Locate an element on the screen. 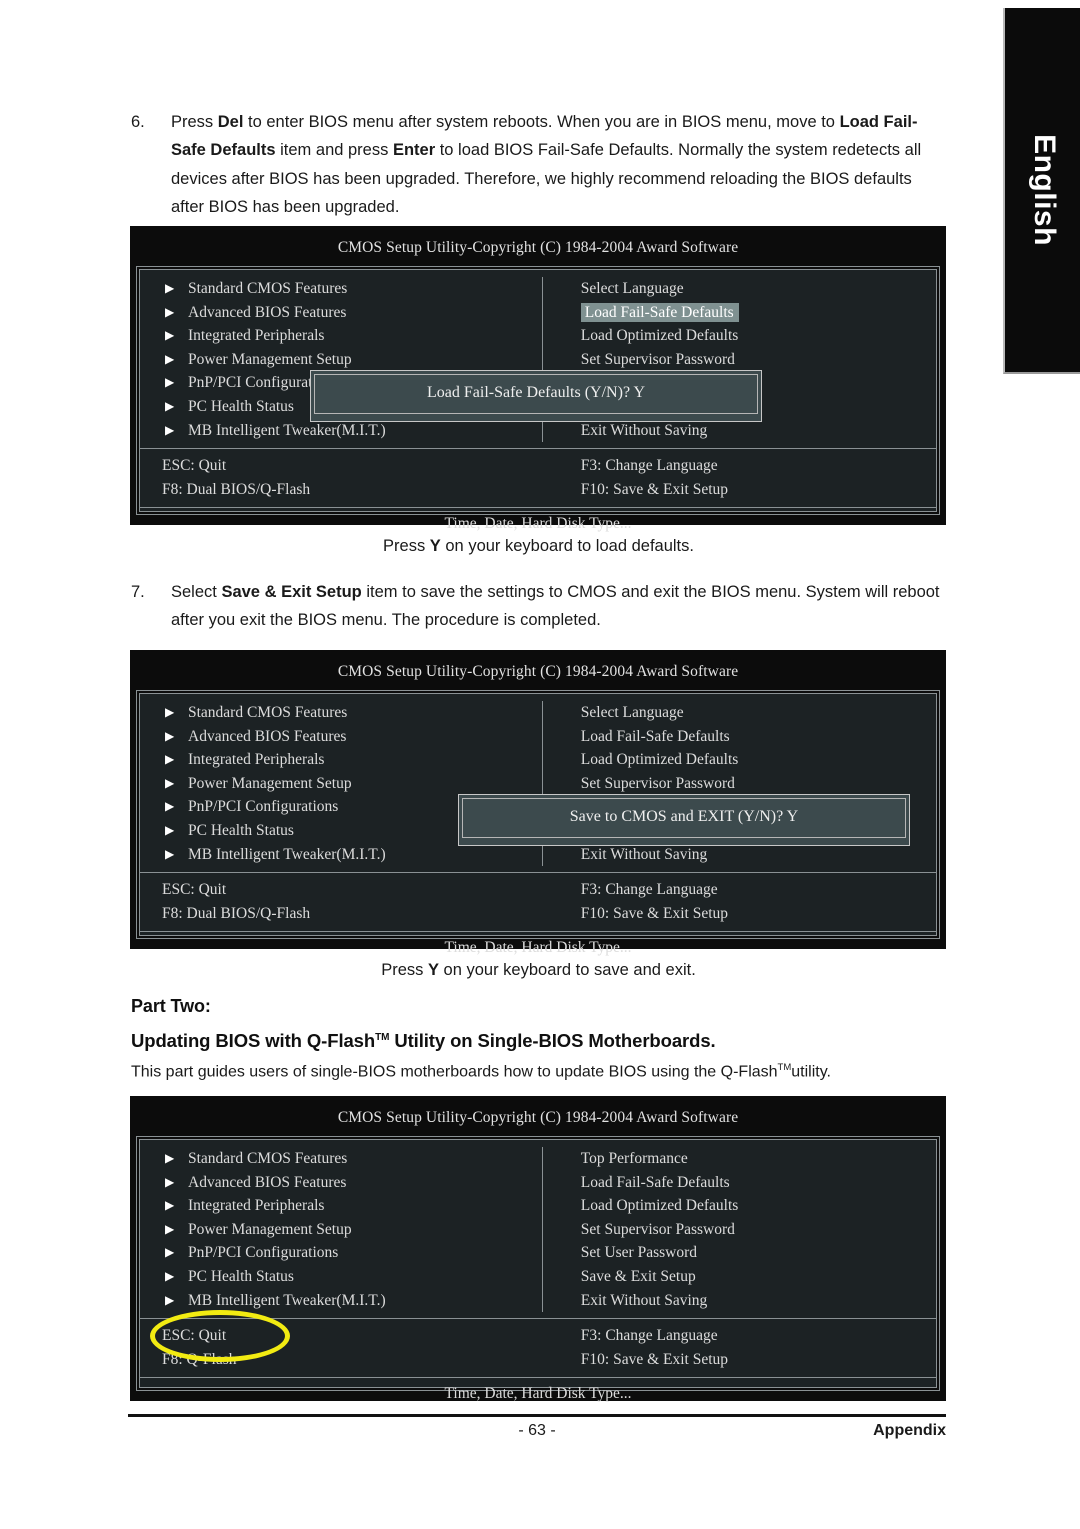 The height and width of the screenshot is (1529, 1080). bios-menu-item-label: MB Intelligent Tweaker(M.I.T.) is located at coordinates (287, 1300).